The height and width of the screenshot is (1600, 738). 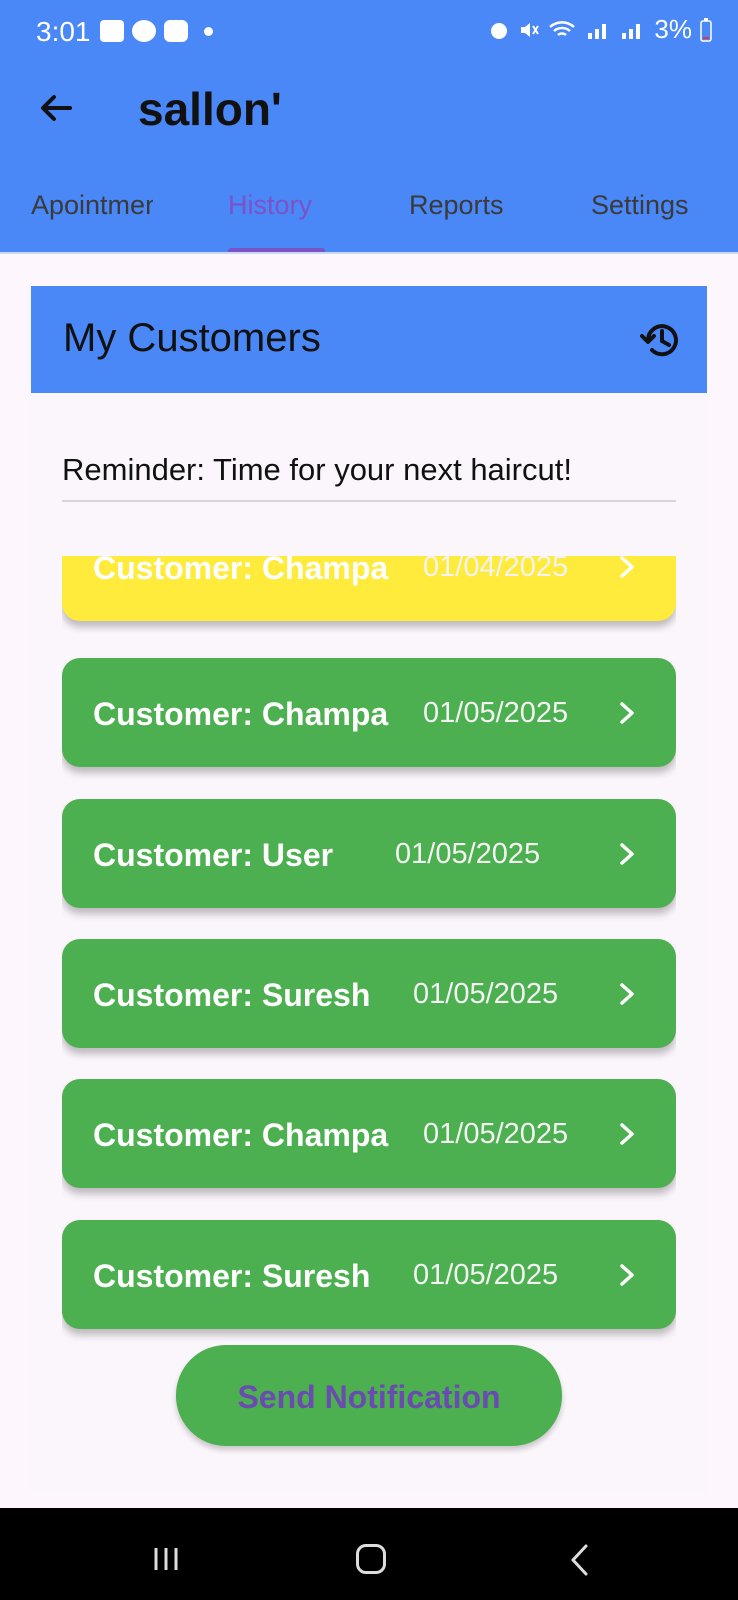 I want to click on send-notification-label: Send Notification, so click(x=369, y=1397).